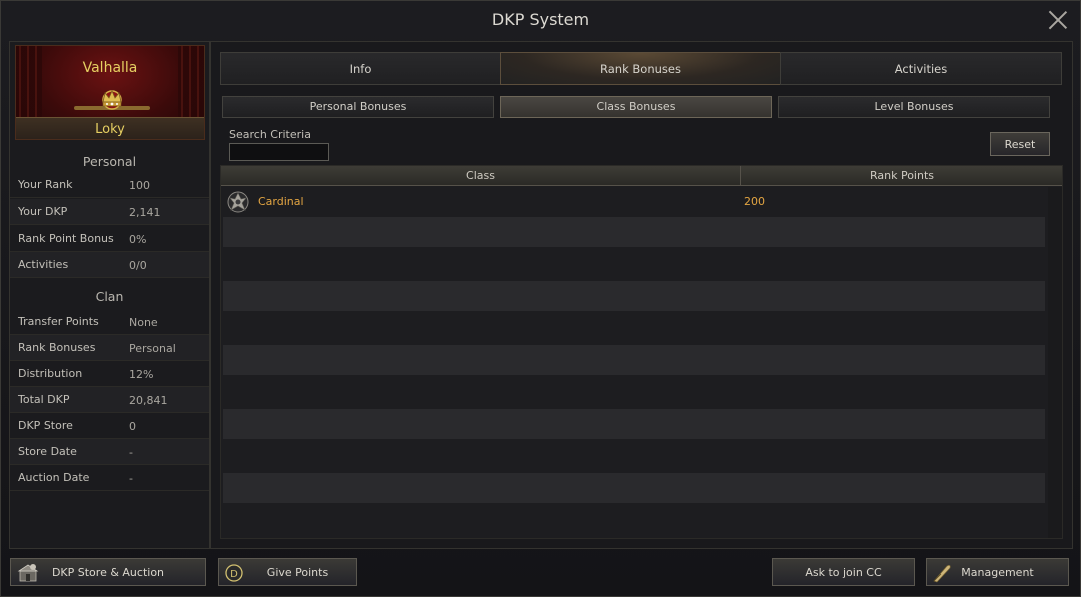  I want to click on management-button: Management, so click(997, 572).